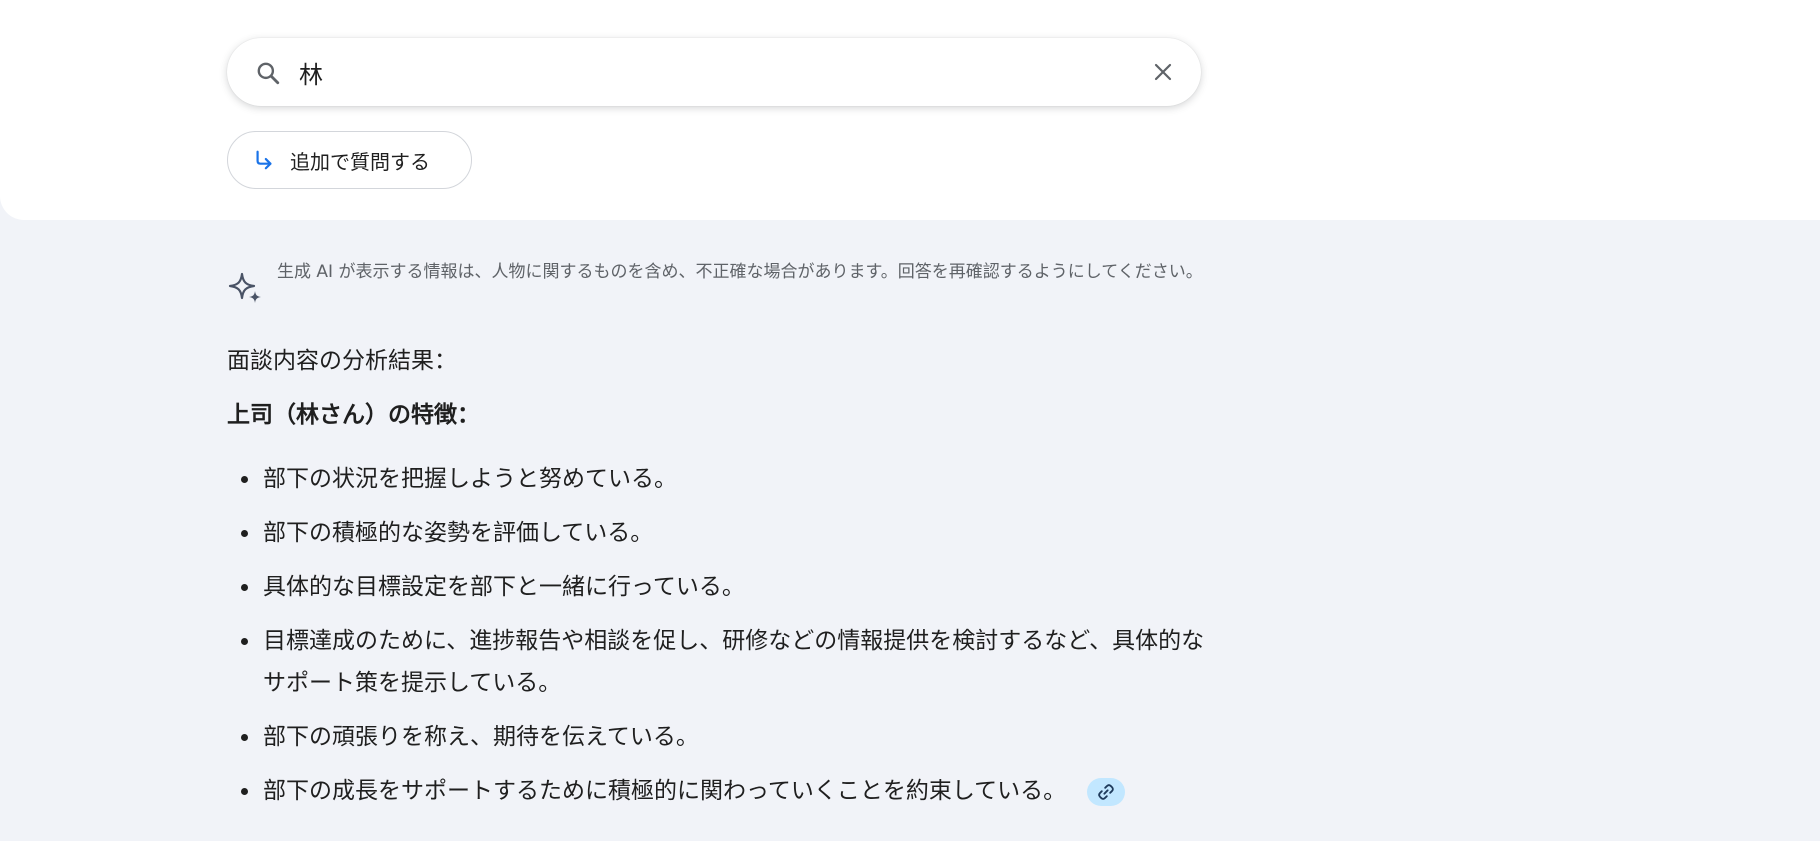 This screenshot has height=841, width=1820. Describe the element at coordinates (360, 161) in the screenshot. I see `follow-up-question-label: 追加で質問する` at that location.